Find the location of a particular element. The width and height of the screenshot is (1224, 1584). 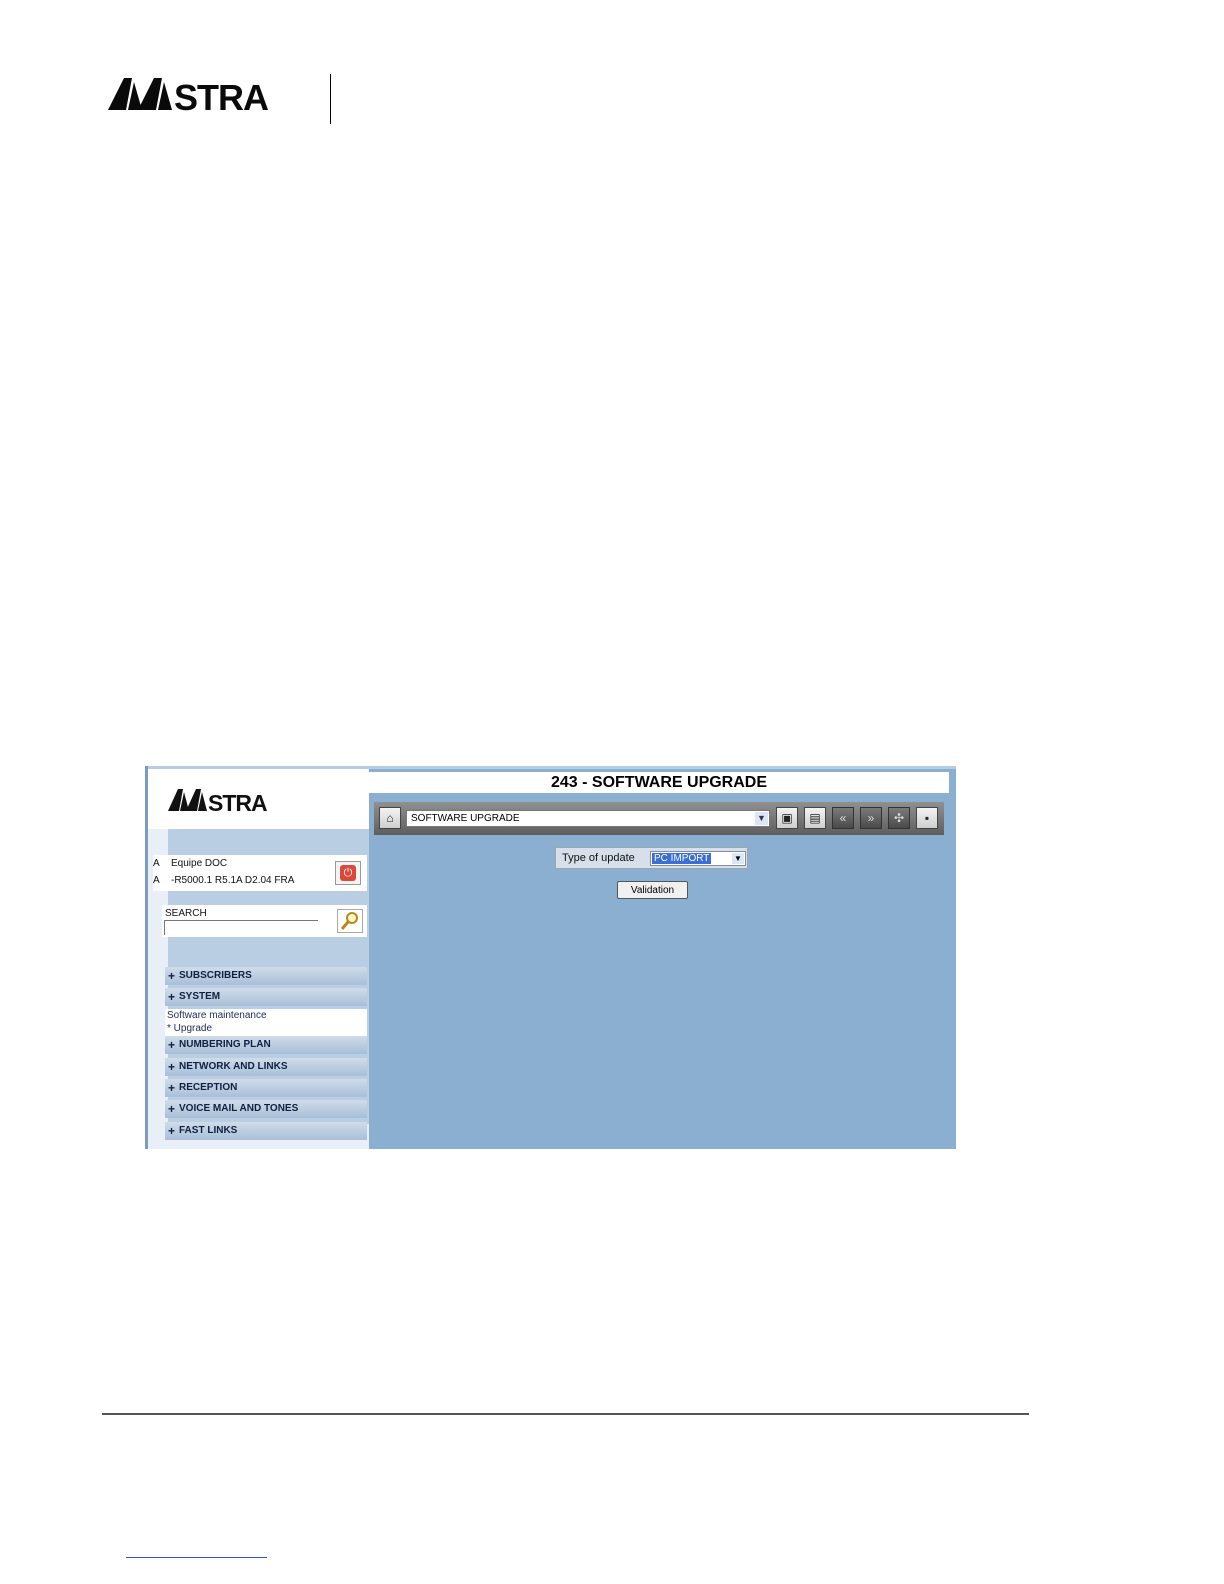

logout-button: ⏻ is located at coordinates (348, 873).